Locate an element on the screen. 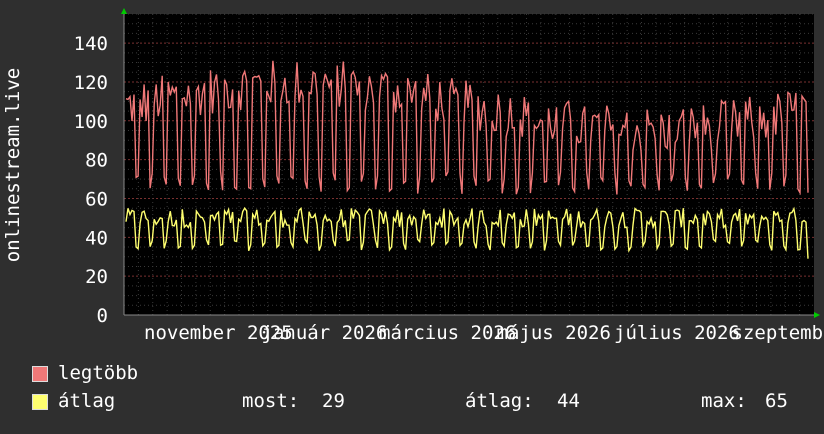  stat-max-value: 65 is located at coordinates (776, 401).